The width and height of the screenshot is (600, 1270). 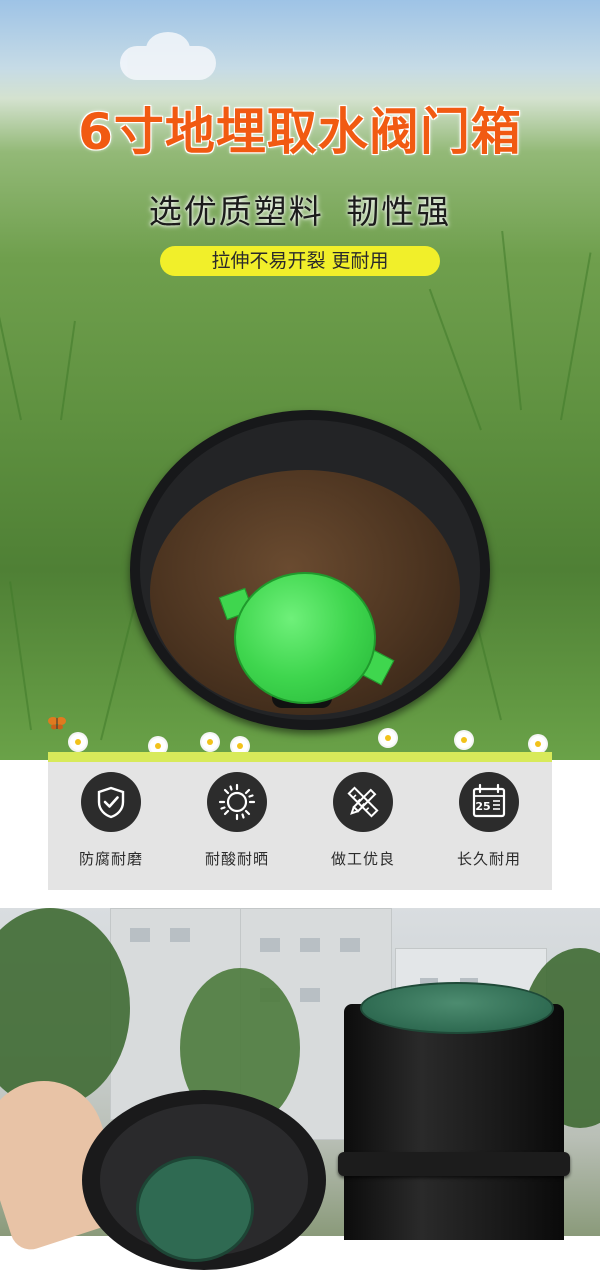 I want to click on valve-box-green-lid, so click(x=457, y=1008).